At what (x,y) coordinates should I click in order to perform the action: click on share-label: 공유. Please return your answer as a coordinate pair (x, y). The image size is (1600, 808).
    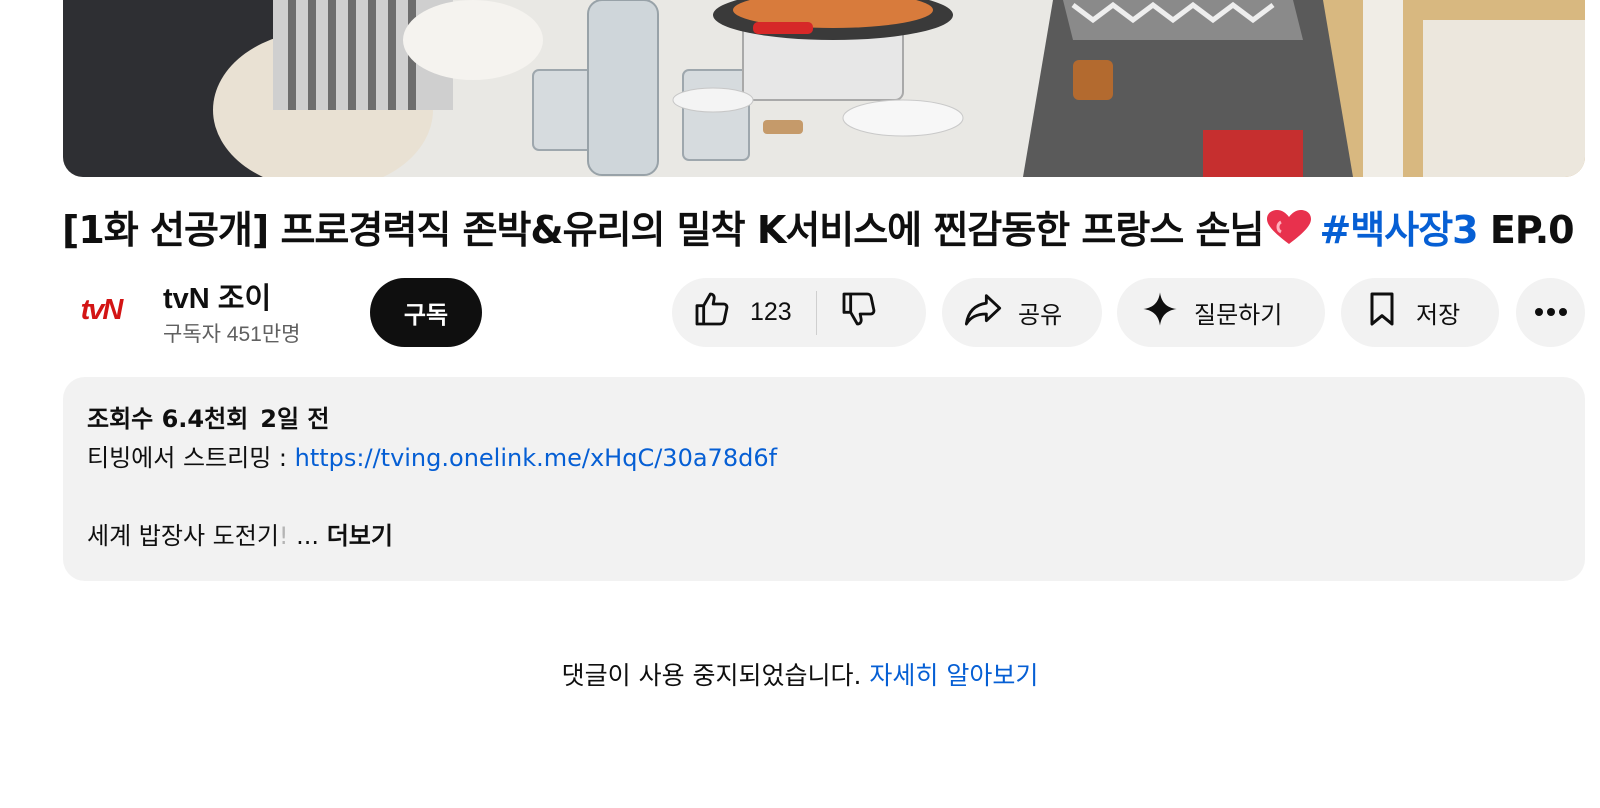
    Looking at the image, I should click on (1040, 315).